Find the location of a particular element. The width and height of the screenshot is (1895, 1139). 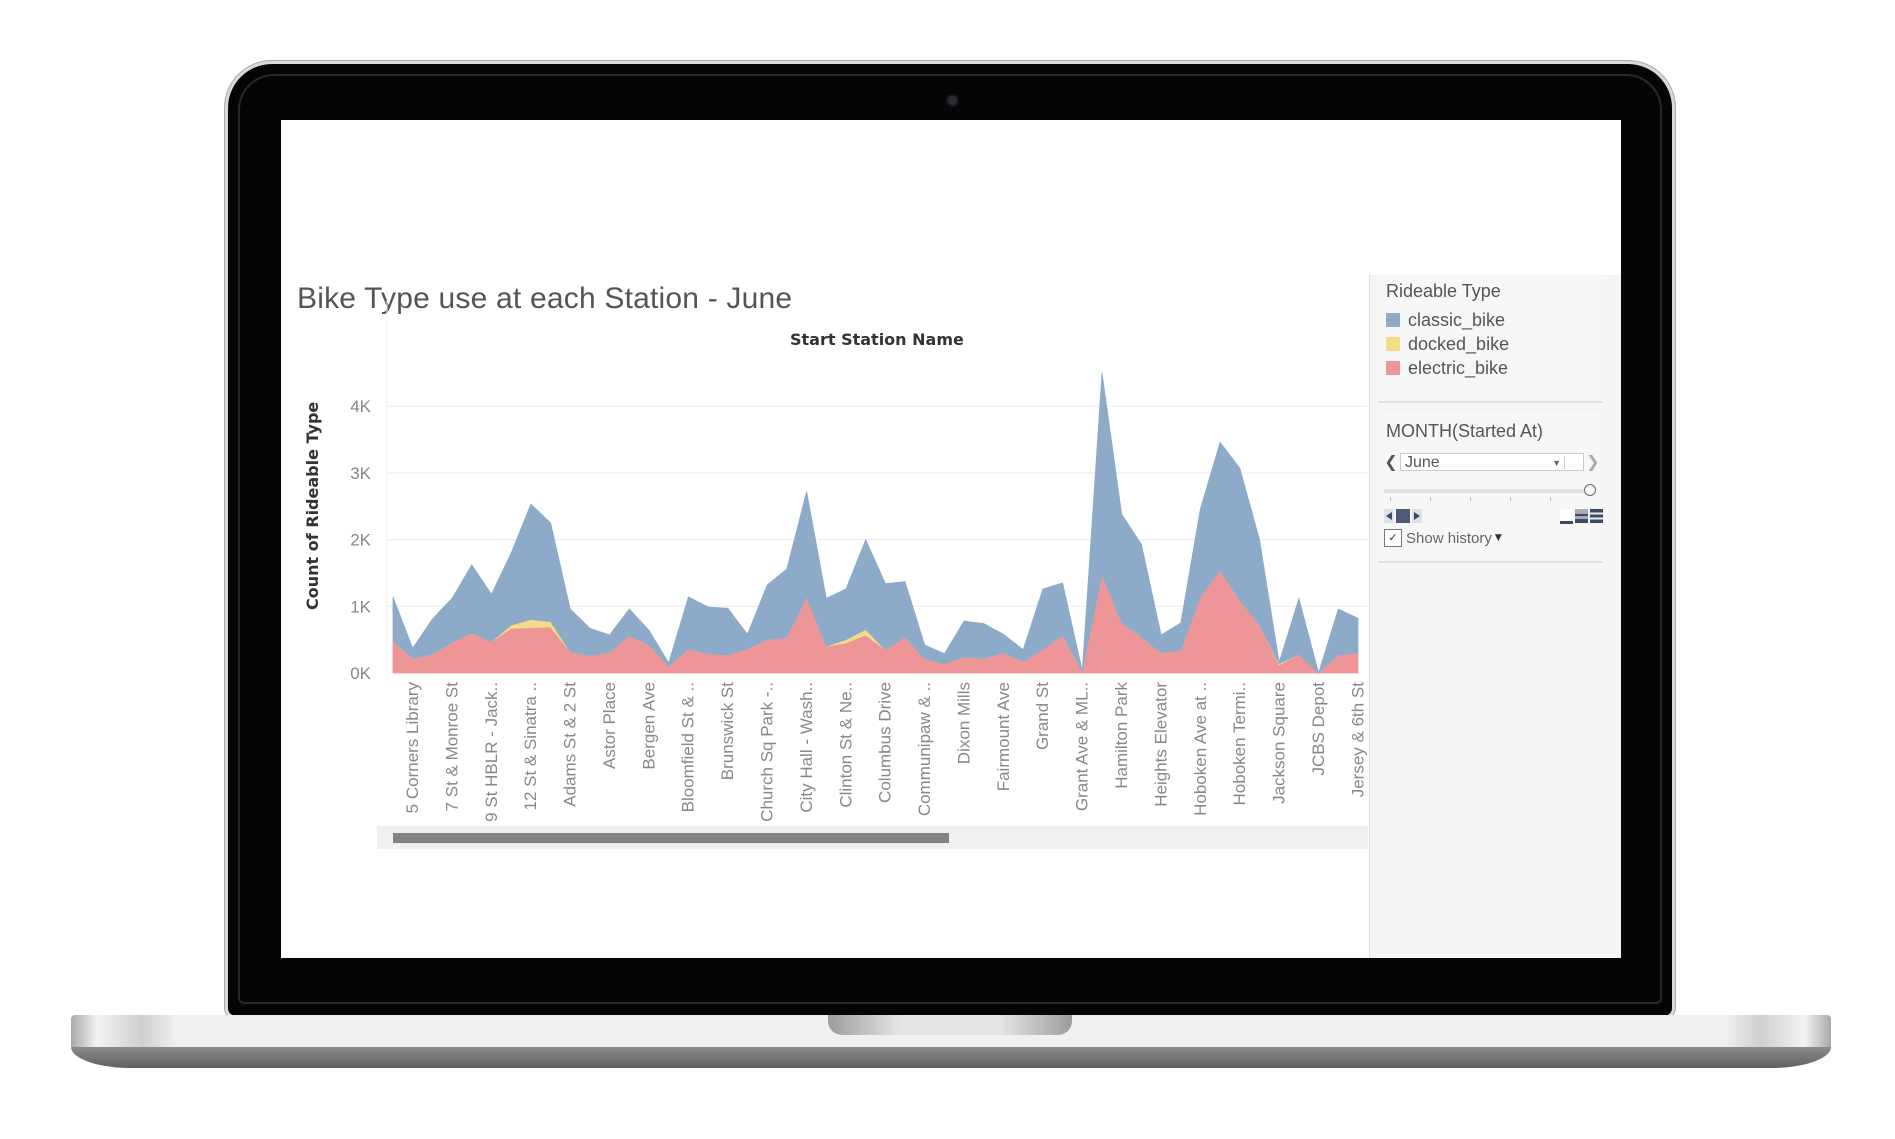

x-tick-label: Astor Place is located at coordinates (609, 725).